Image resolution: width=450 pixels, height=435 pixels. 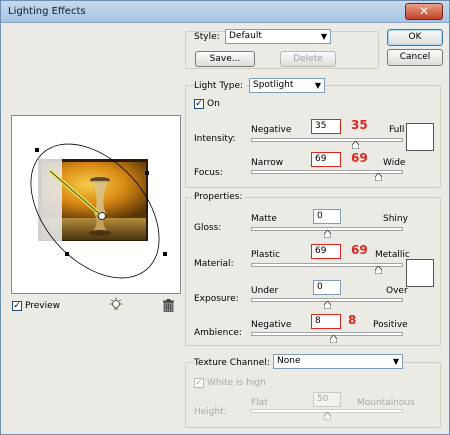 What do you see at coordinates (220, 86) in the screenshot?
I see `light-type-label: Light Type:` at bounding box center [220, 86].